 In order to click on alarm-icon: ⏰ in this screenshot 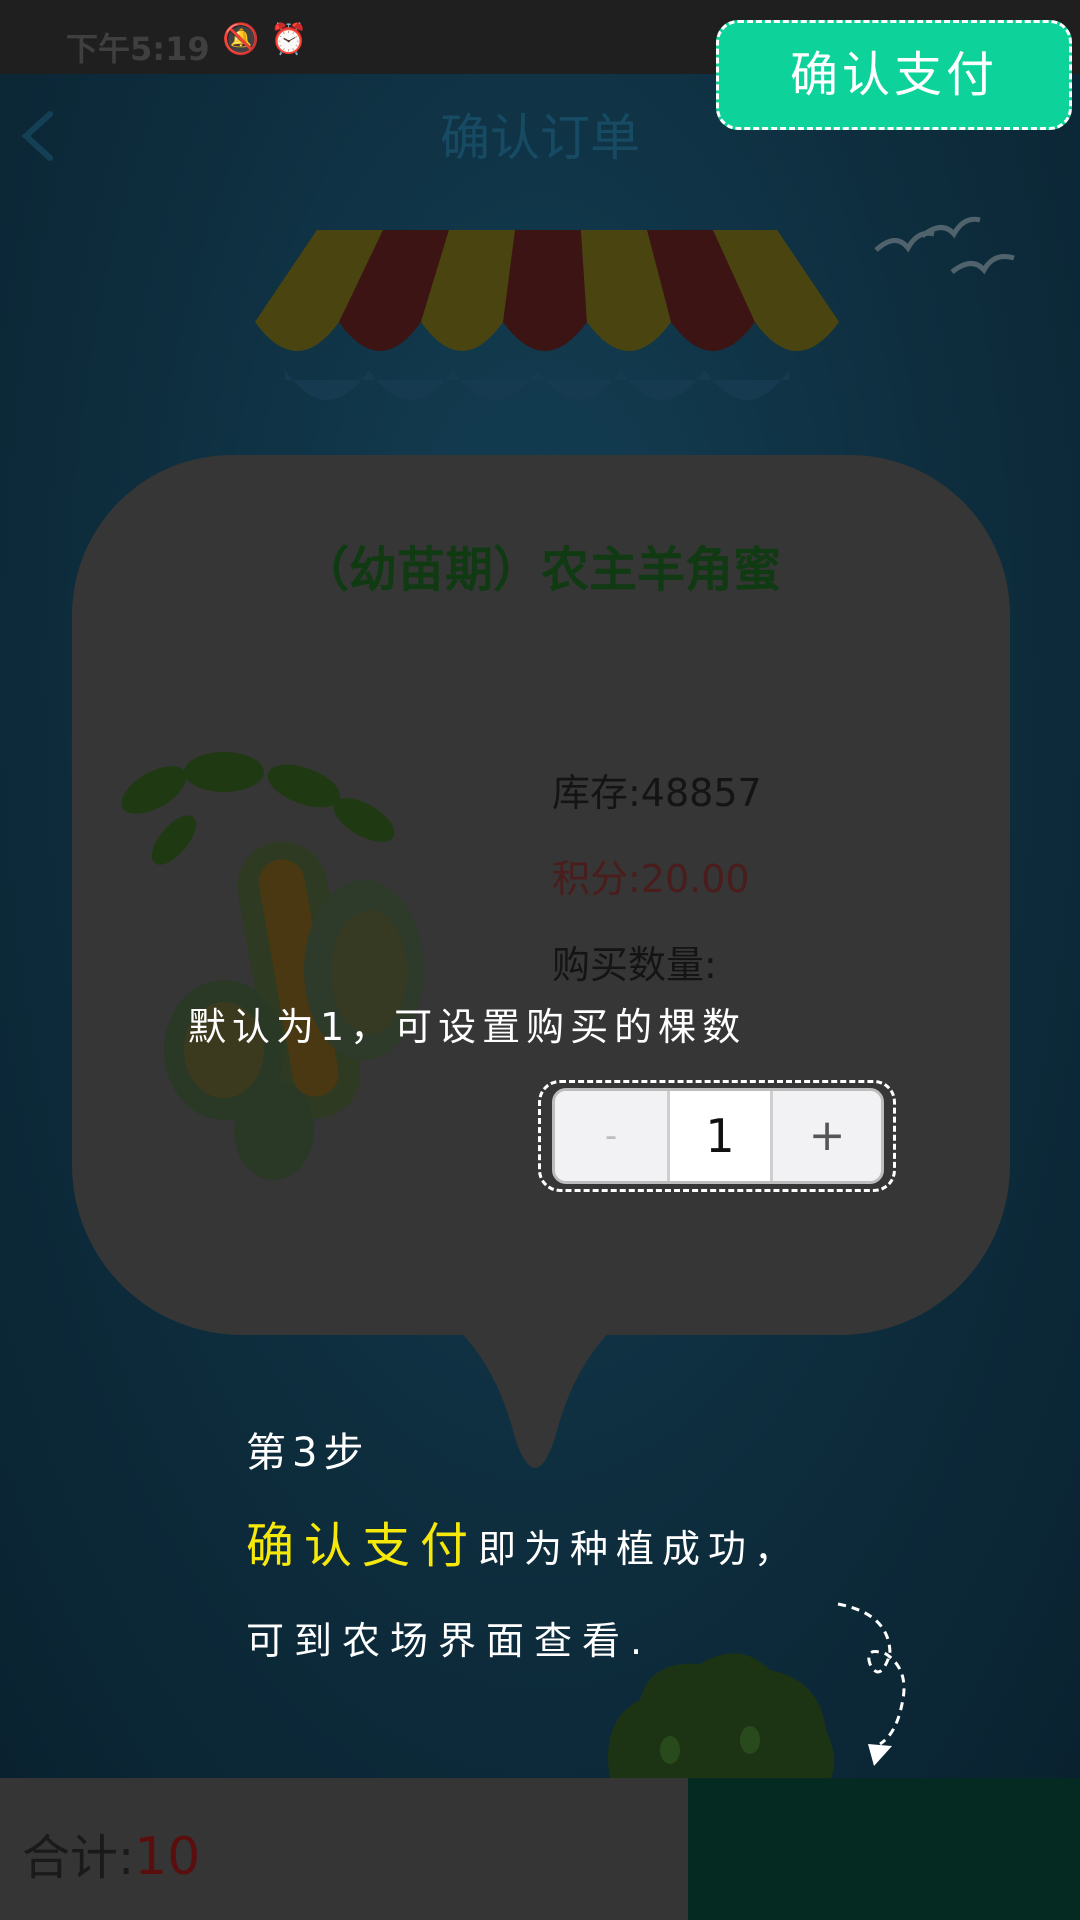, I will do `click(289, 39)`.